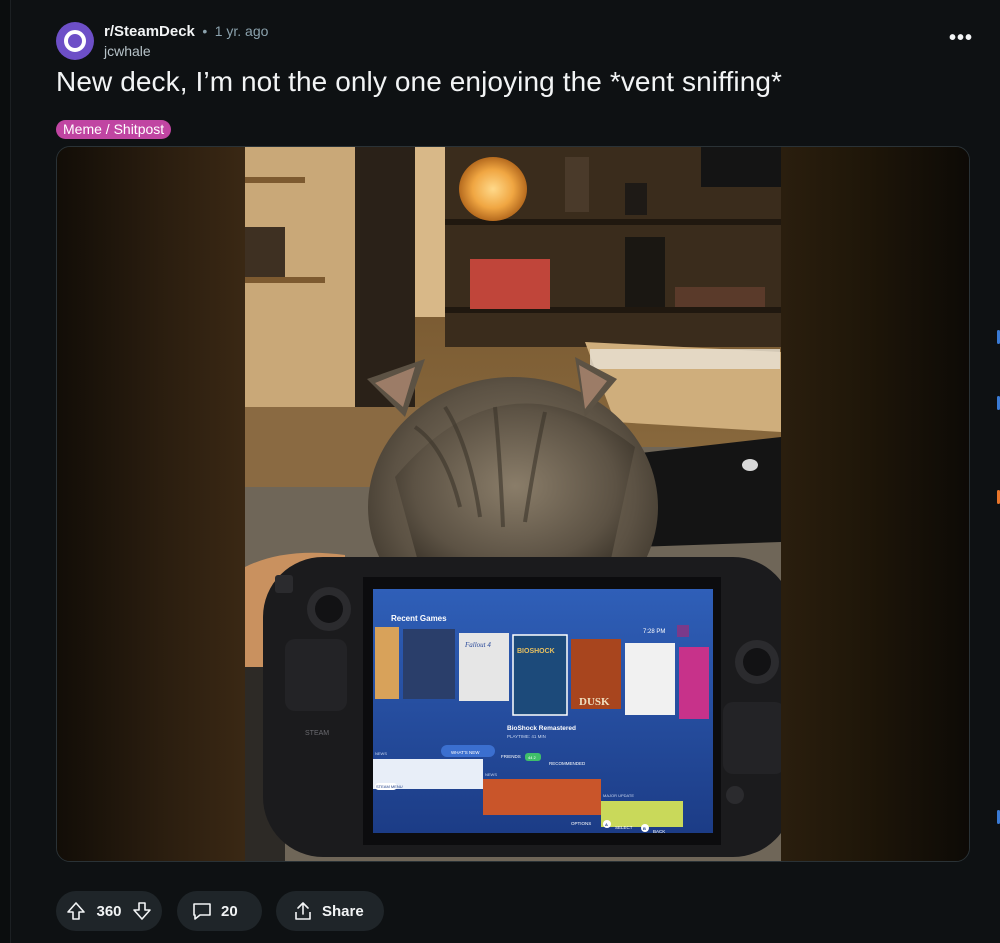 This screenshot has height=943, width=1000. Describe the element at coordinates (536, 651) in the screenshot. I see `tile-bioshock: BIOSHOCK` at that location.